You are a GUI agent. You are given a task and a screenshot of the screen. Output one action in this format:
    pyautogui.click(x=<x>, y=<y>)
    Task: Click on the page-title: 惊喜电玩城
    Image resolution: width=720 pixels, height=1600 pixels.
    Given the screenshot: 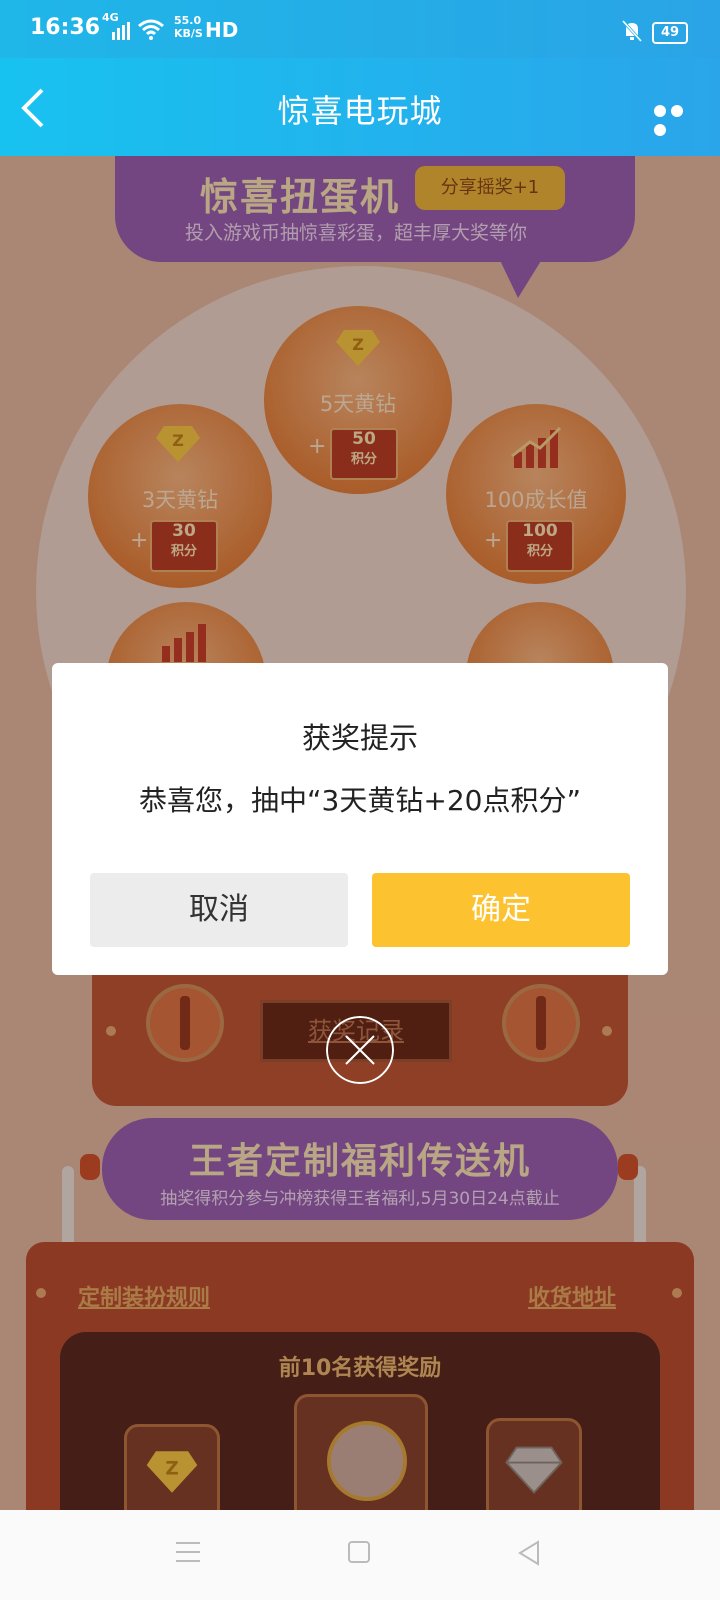 What is the action you would take?
    pyautogui.click(x=360, y=111)
    